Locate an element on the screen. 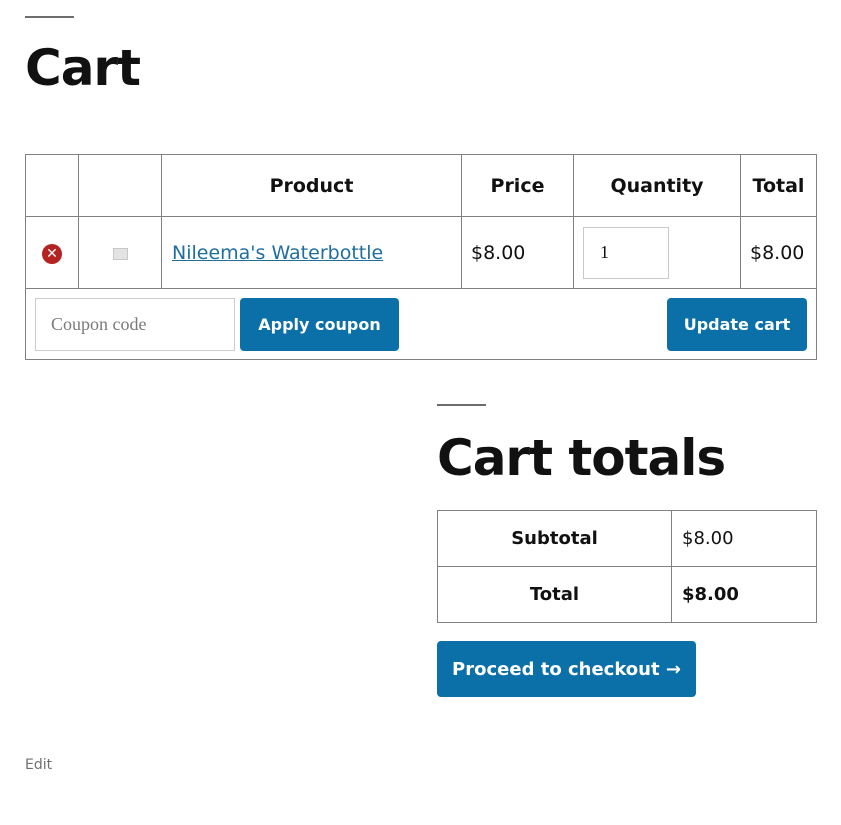 This screenshot has height=825, width=841. cart-actions-cell: Apply coupon Update cart is located at coordinates (421, 324).